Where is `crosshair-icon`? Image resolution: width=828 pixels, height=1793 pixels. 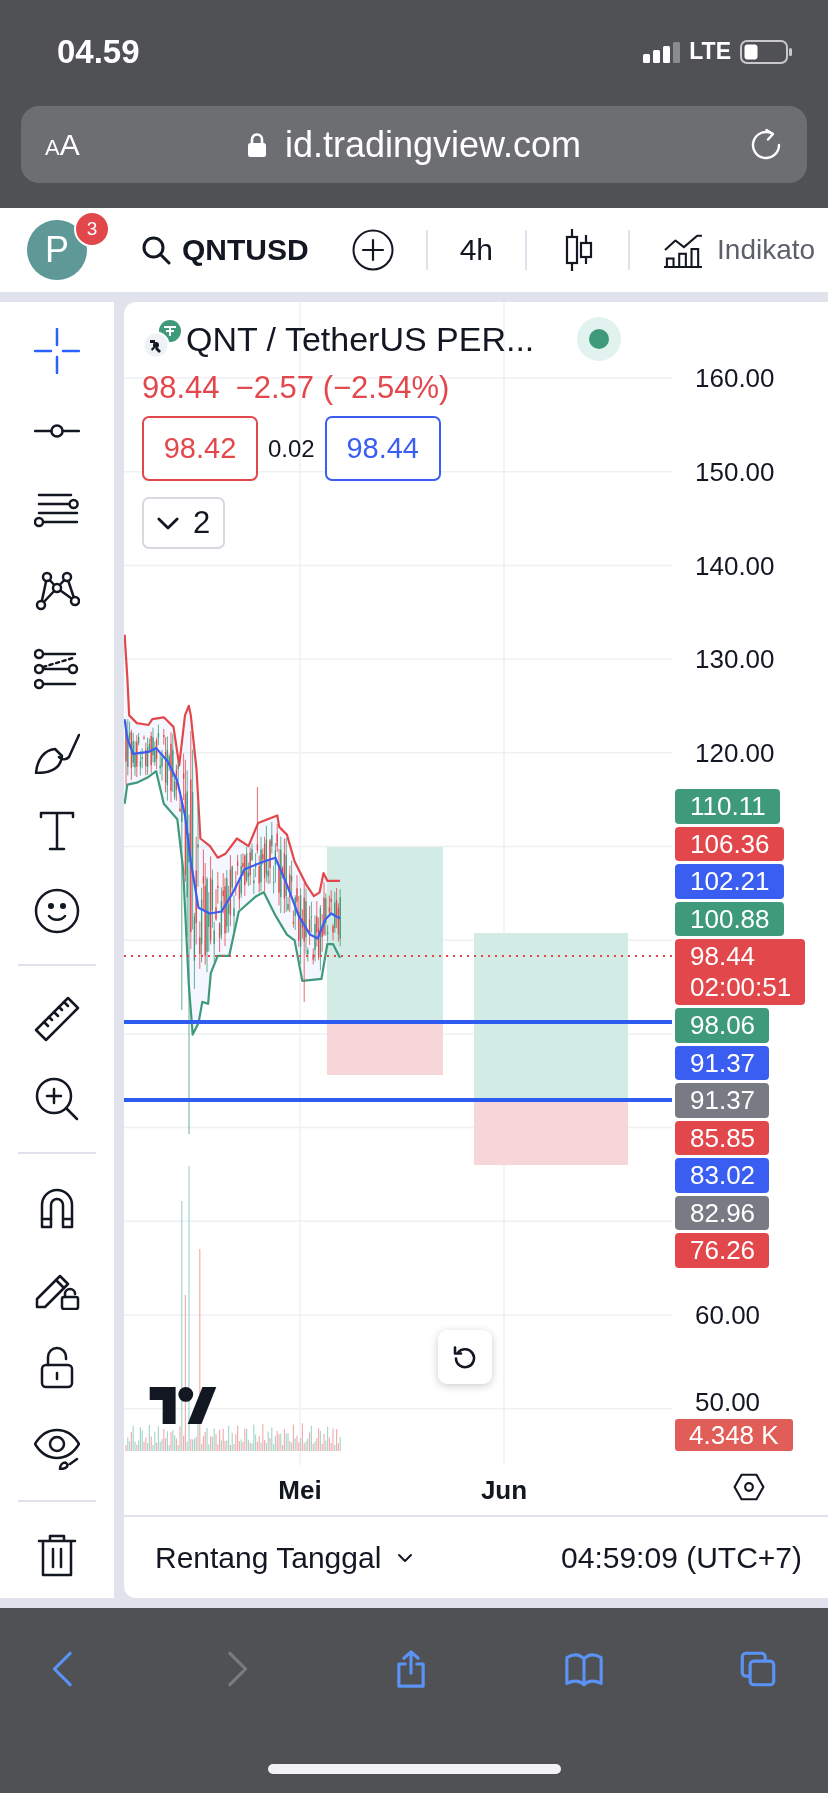 crosshair-icon is located at coordinates (57, 351).